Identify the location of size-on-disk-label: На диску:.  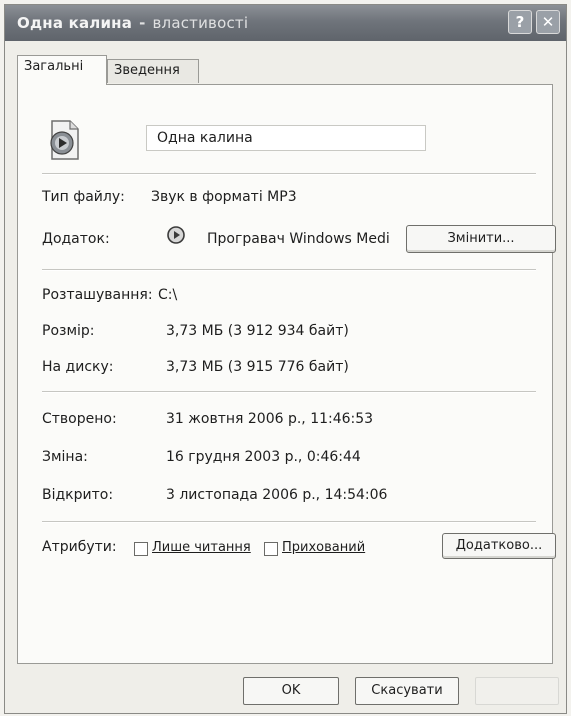
(78, 367).